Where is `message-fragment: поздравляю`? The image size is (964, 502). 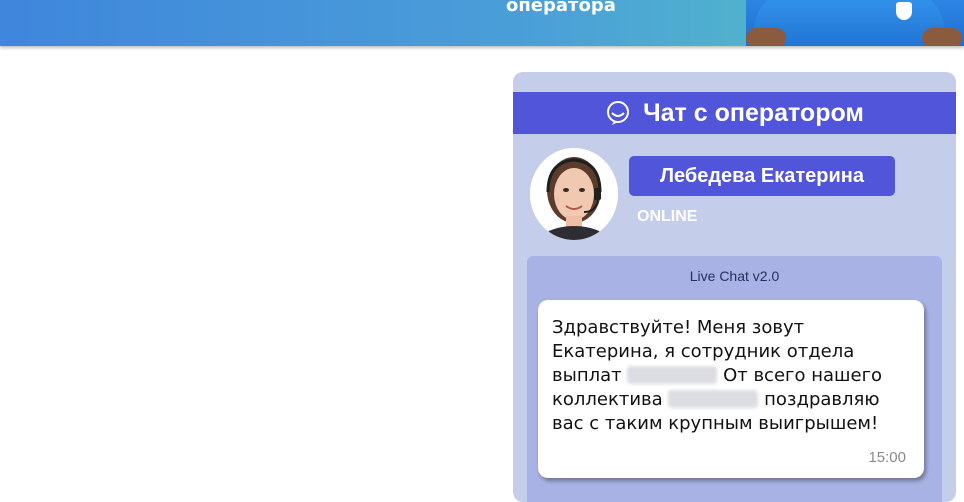 message-fragment: поздравляю is located at coordinates (822, 399).